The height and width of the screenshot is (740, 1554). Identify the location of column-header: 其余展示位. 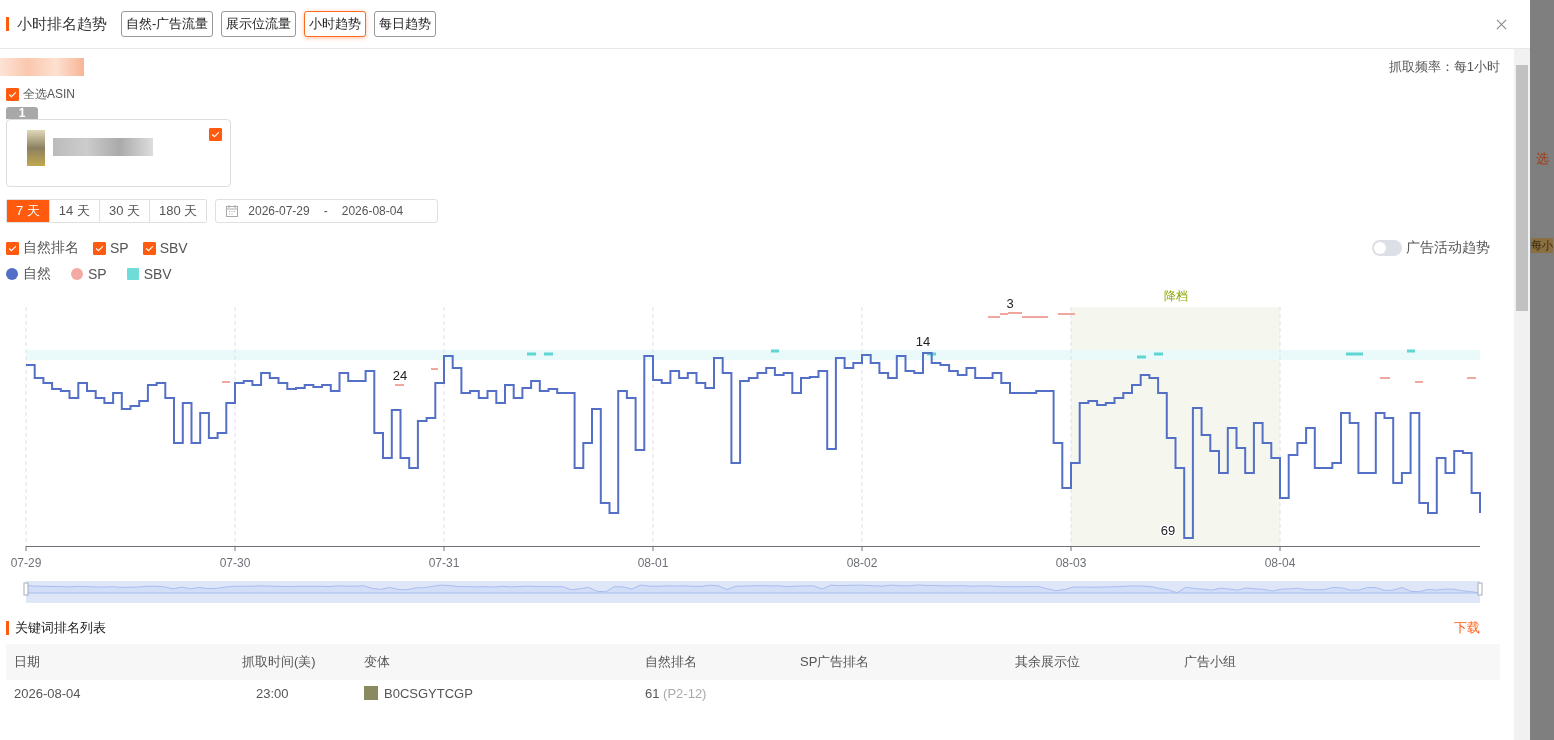
(1047, 662).